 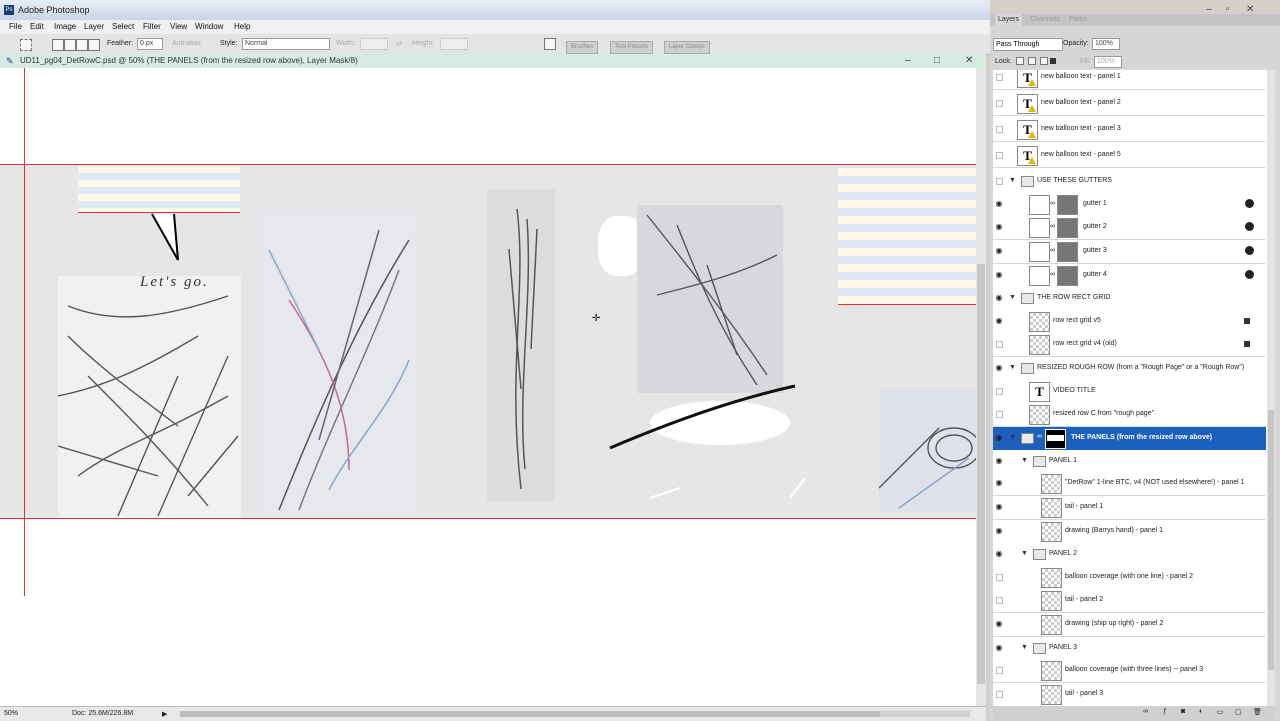 What do you see at coordinates (1129, 104) in the screenshot?
I see `layer-row: Tnew balloon text - panel 2` at bounding box center [1129, 104].